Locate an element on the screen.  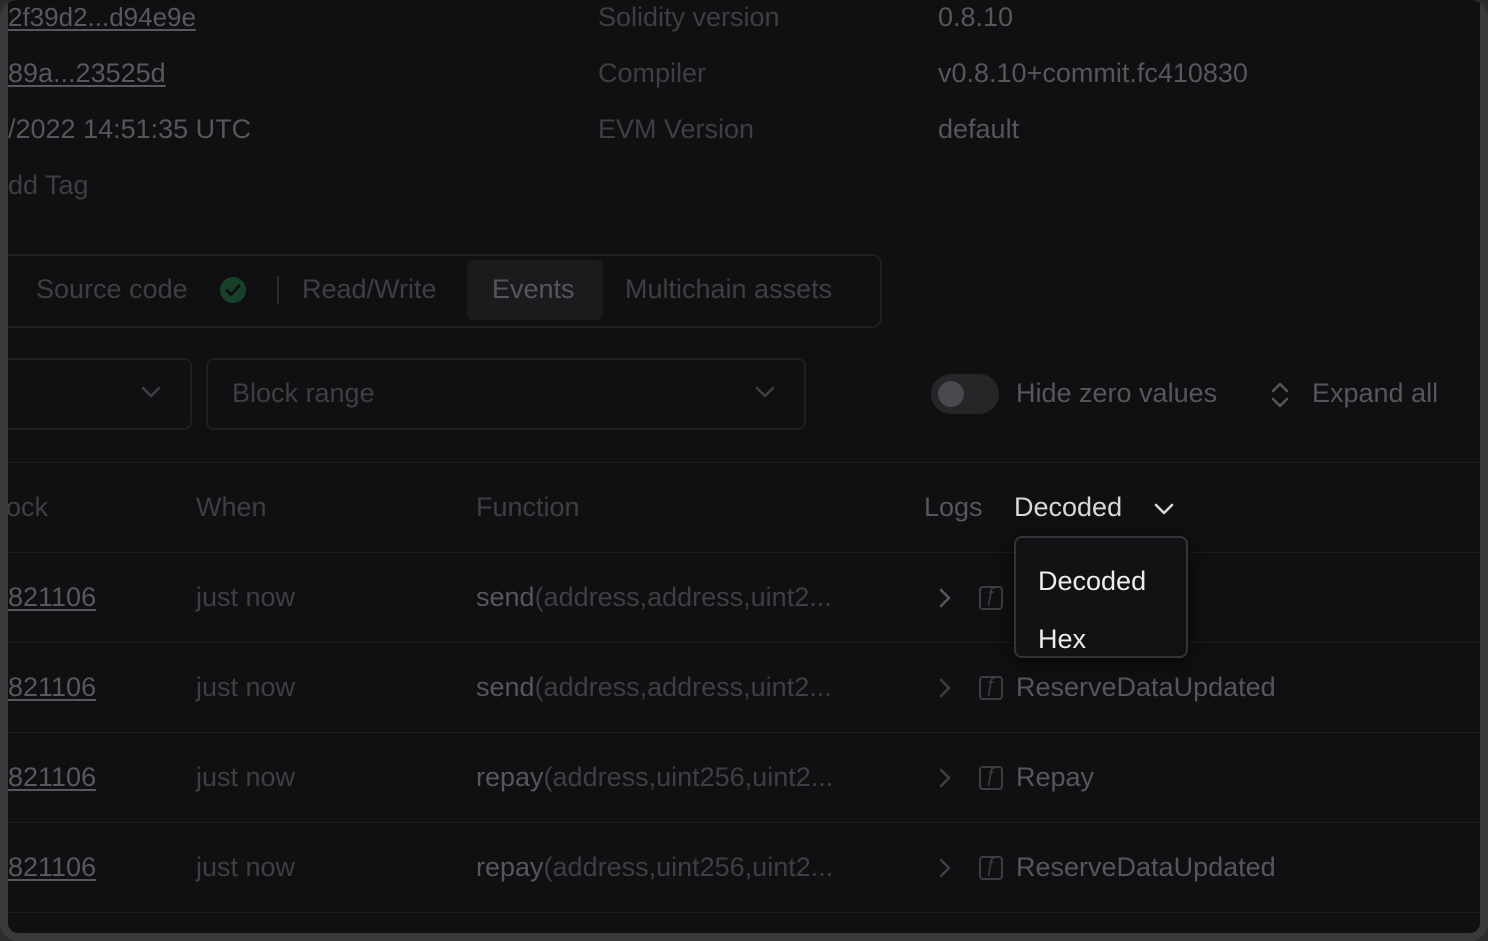
menu-item-decoded: Decoded is located at coordinates (1092, 581).